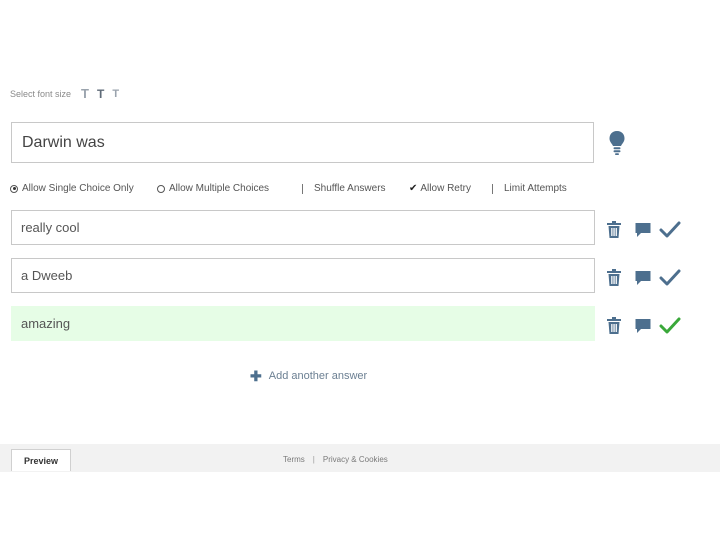  Describe the element at coordinates (256, 376) in the screenshot. I see `plus-icon: ✚` at that location.